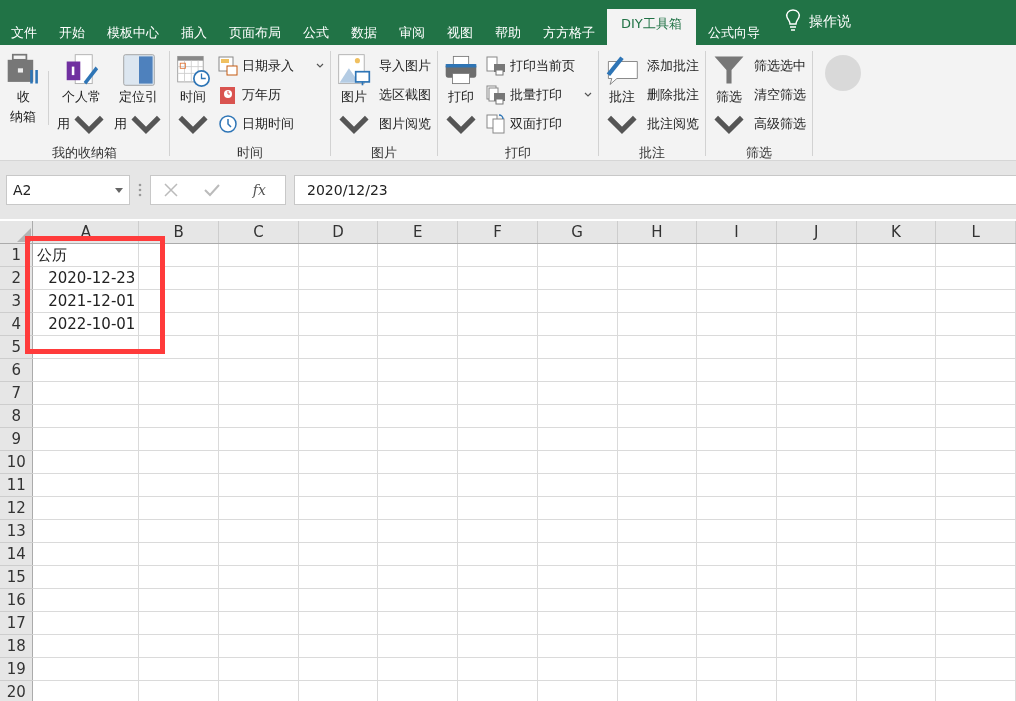 The height and width of the screenshot is (701, 1016). I want to click on ribbon-button: 图片阅览, so click(405, 123).